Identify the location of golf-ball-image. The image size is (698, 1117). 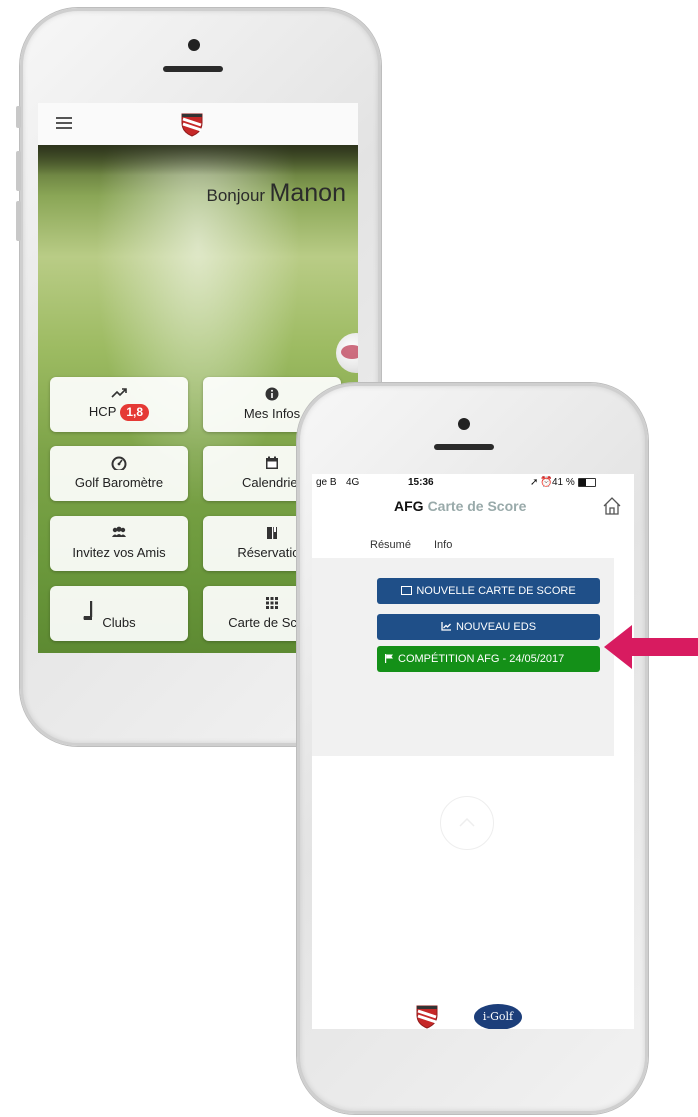
(347, 353).